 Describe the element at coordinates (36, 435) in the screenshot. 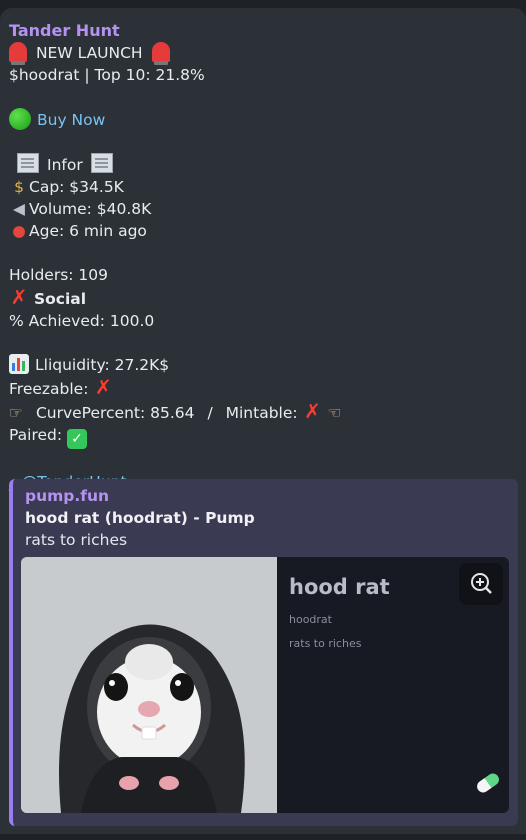

I see `paired-text: Paired:` at that location.